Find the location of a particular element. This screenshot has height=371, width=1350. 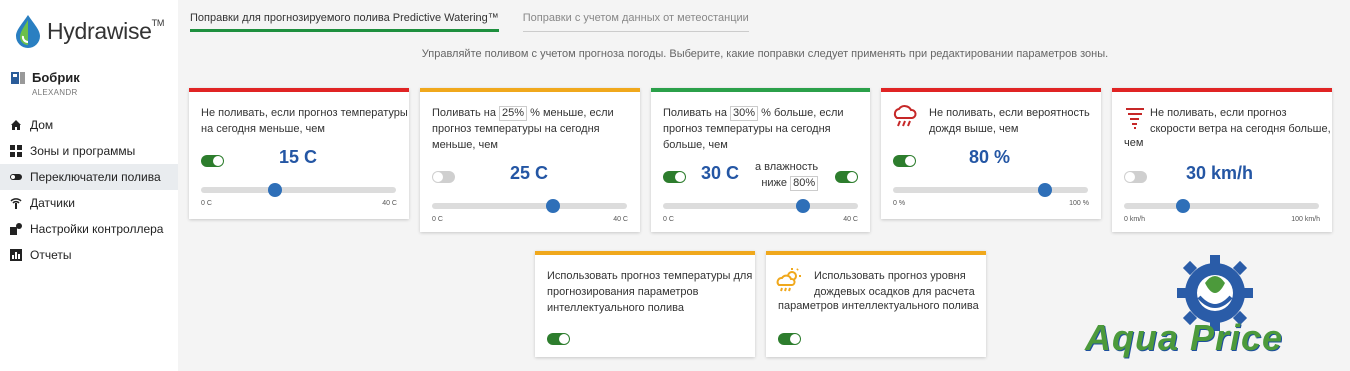

rain-cloud-icon is located at coordinates (905, 116).